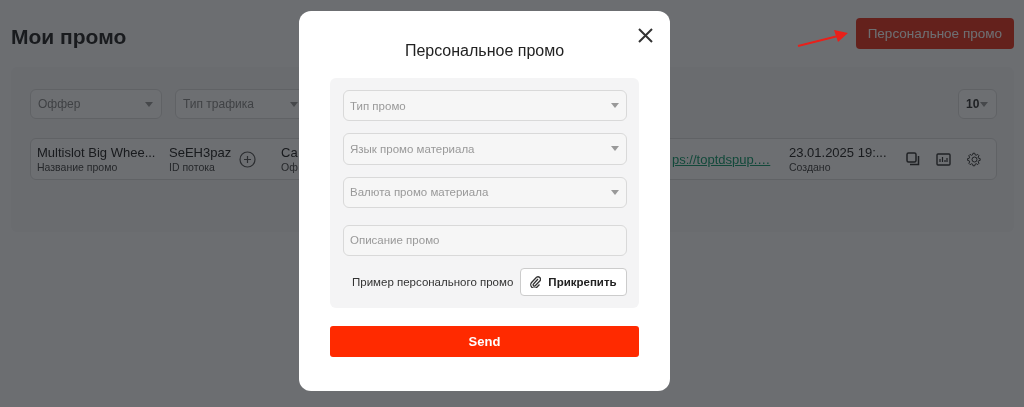  I want to click on select-field: Тип промо, so click(485, 106).